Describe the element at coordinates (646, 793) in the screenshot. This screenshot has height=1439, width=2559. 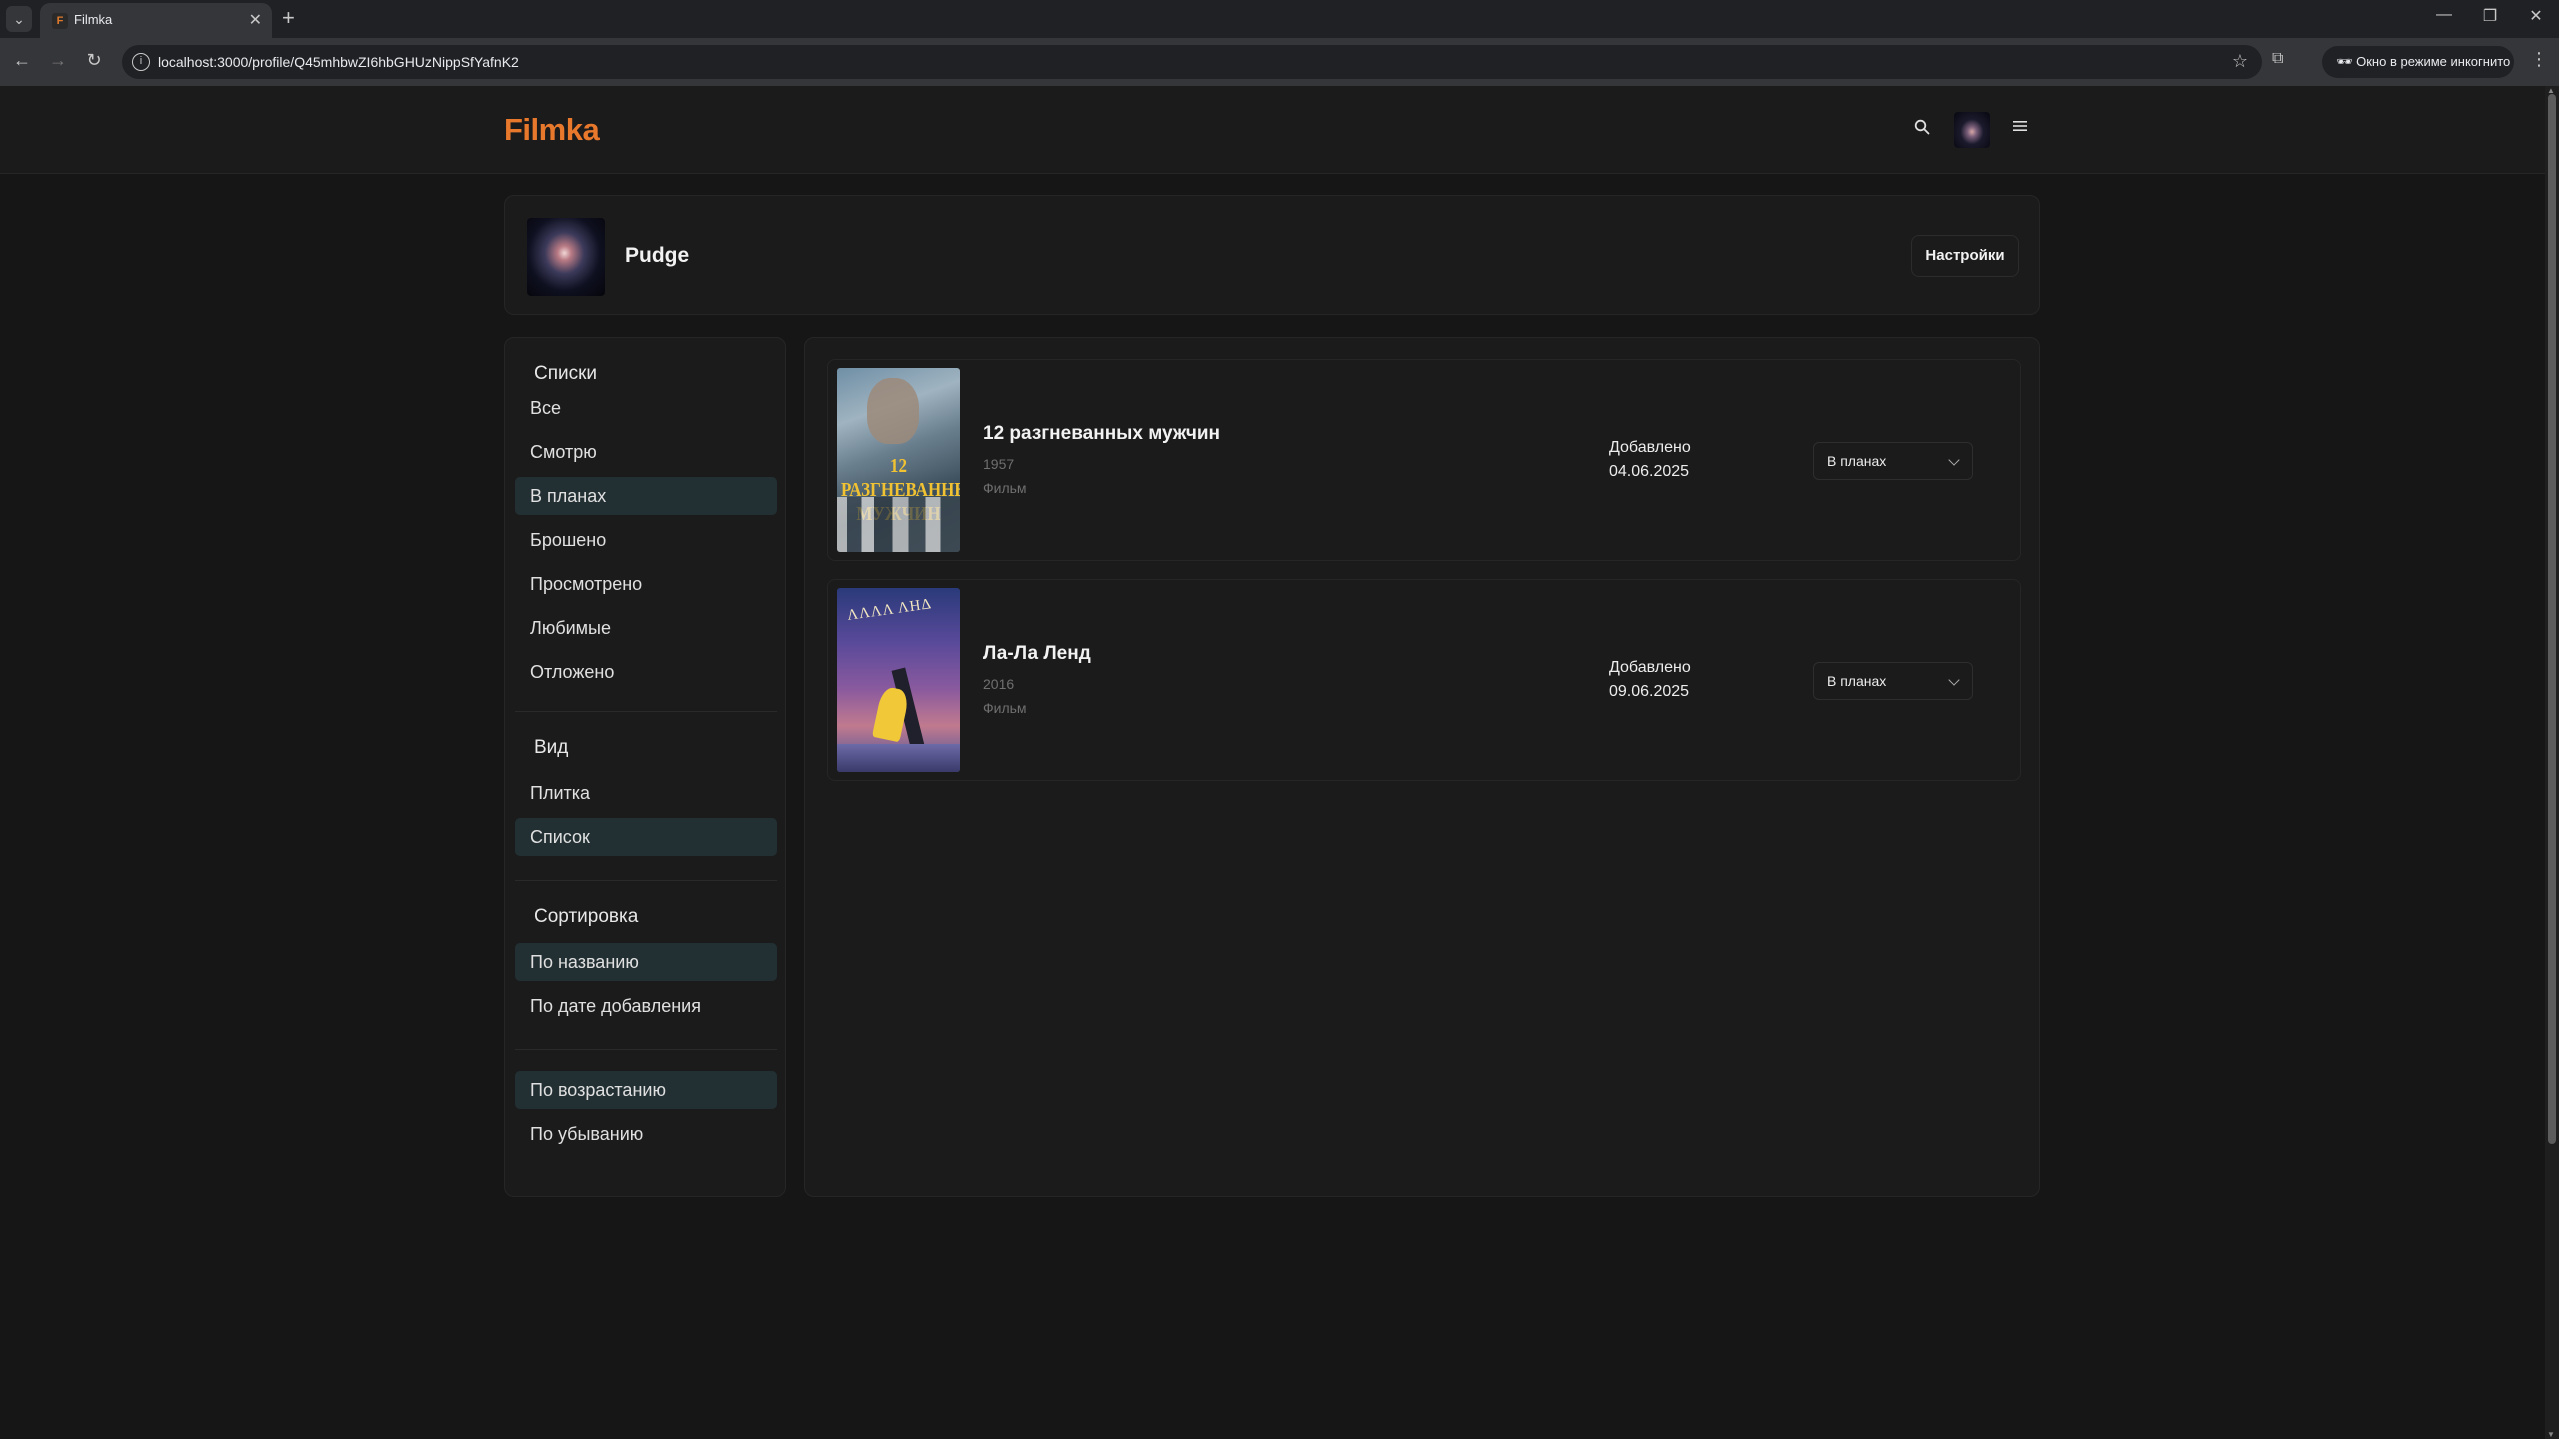
I see `view-option-tiles: Плитка` at that location.